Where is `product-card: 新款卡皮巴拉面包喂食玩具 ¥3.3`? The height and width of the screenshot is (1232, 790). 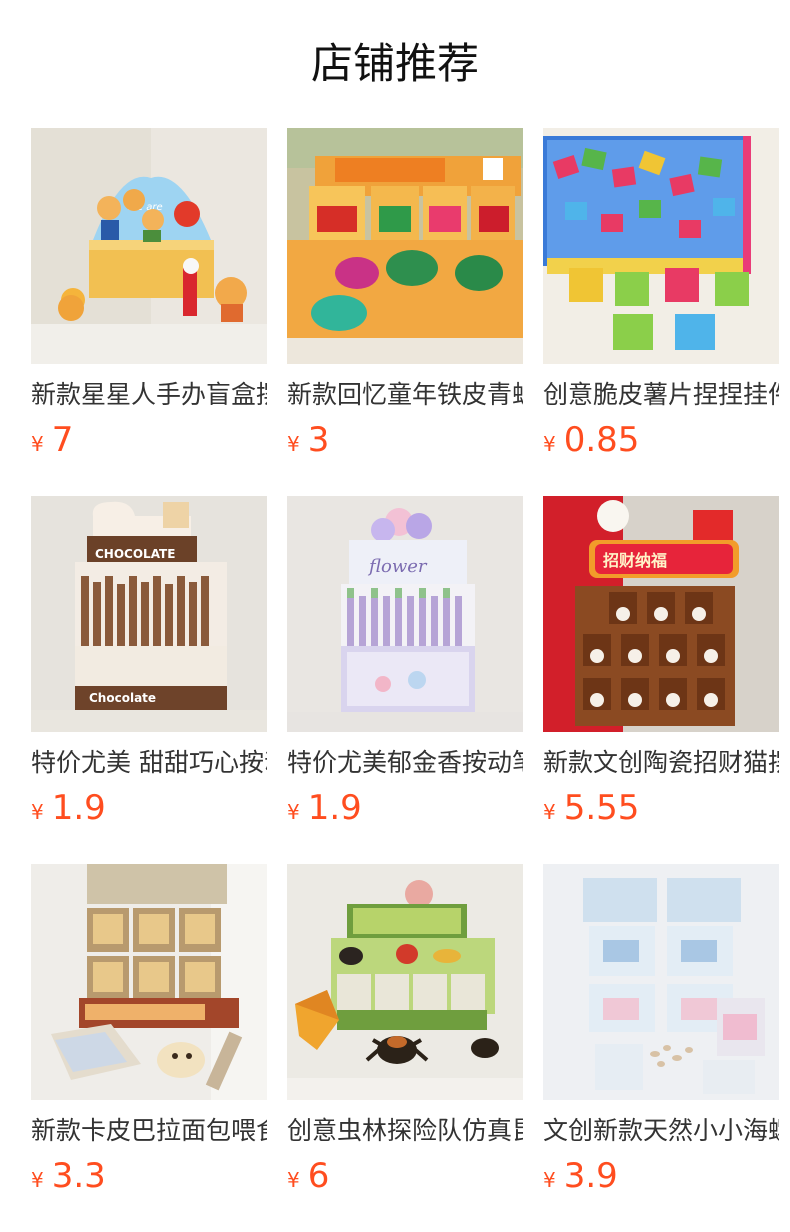 product-card: 新款卡皮巴拉面包喂食玩具 ¥3.3 is located at coordinates (149, 1048).